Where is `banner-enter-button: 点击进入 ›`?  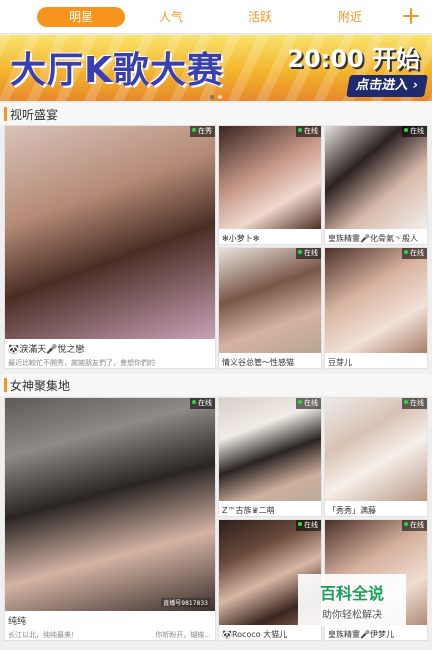
banner-enter-button: 点击进入 › is located at coordinates (387, 86).